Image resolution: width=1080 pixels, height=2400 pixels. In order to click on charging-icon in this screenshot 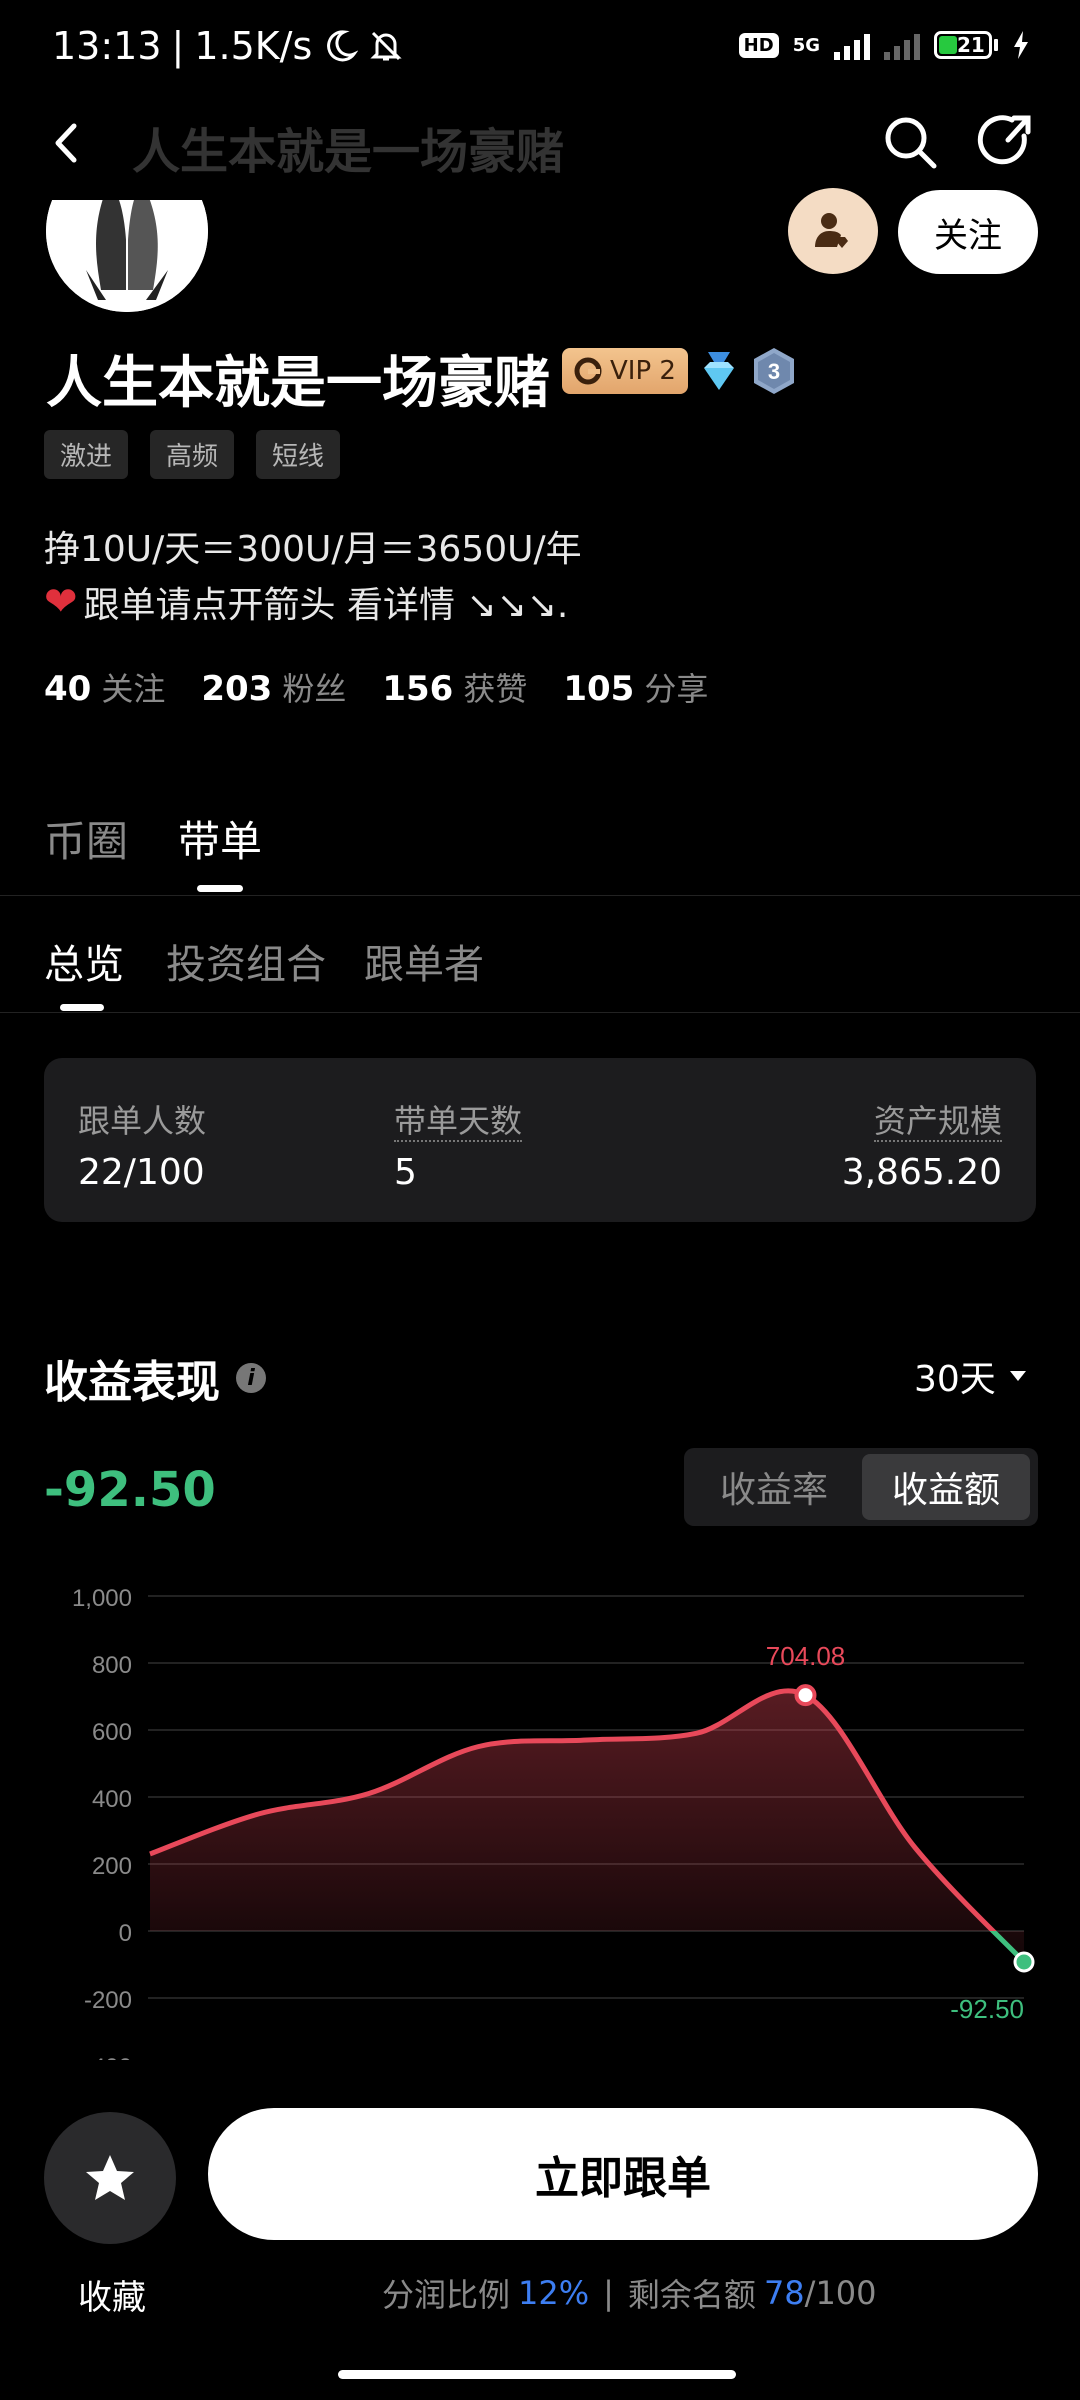, I will do `click(1021, 45)`.